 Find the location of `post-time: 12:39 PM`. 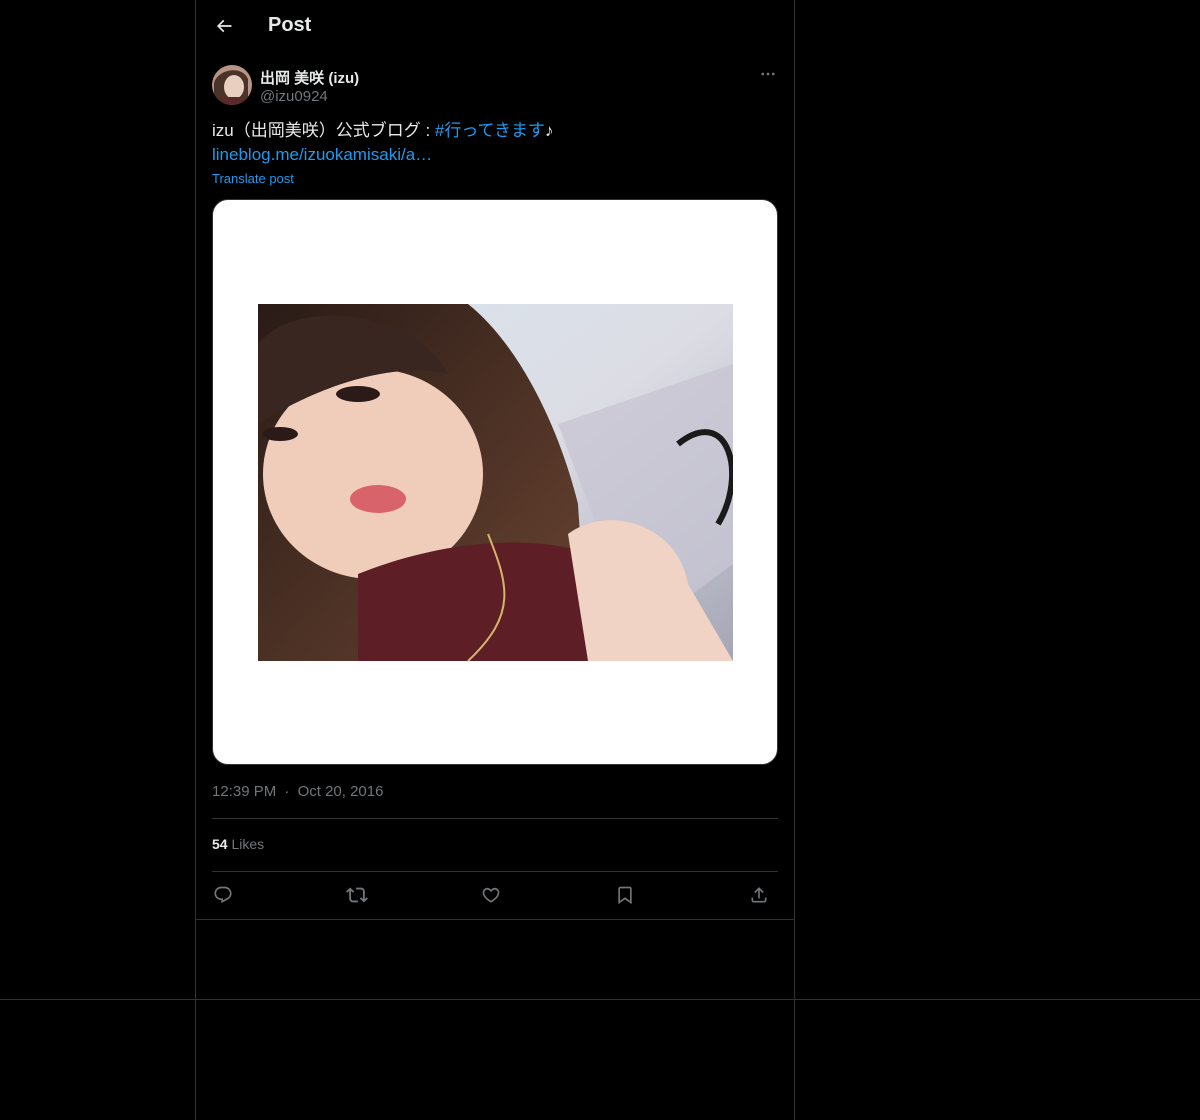

post-time: 12:39 PM is located at coordinates (244, 791).